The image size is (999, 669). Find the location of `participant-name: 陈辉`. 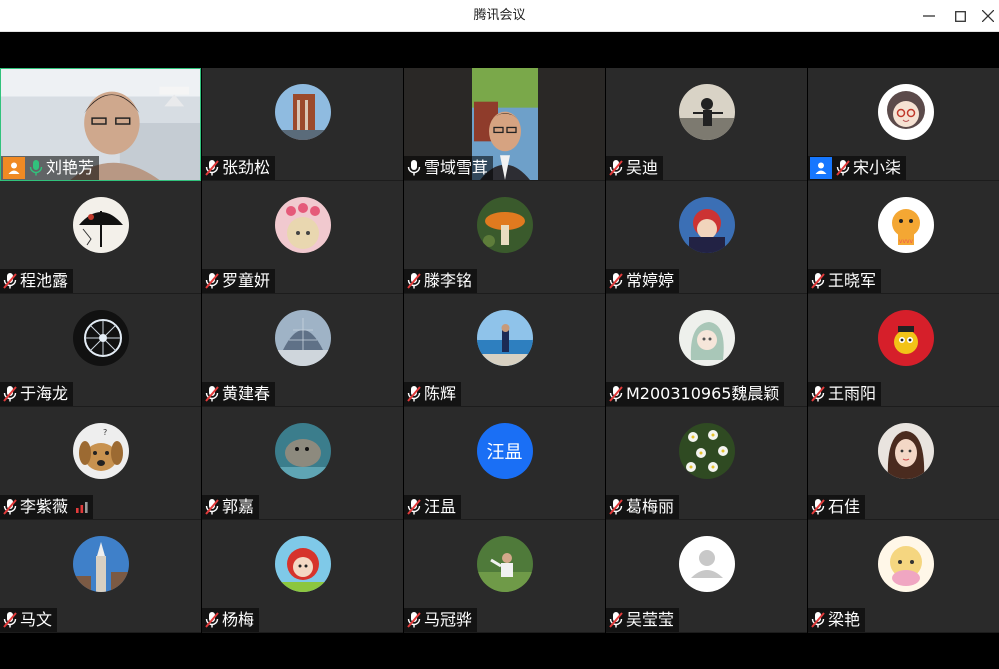

participant-name: 陈辉 is located at coordinates (440, 393).